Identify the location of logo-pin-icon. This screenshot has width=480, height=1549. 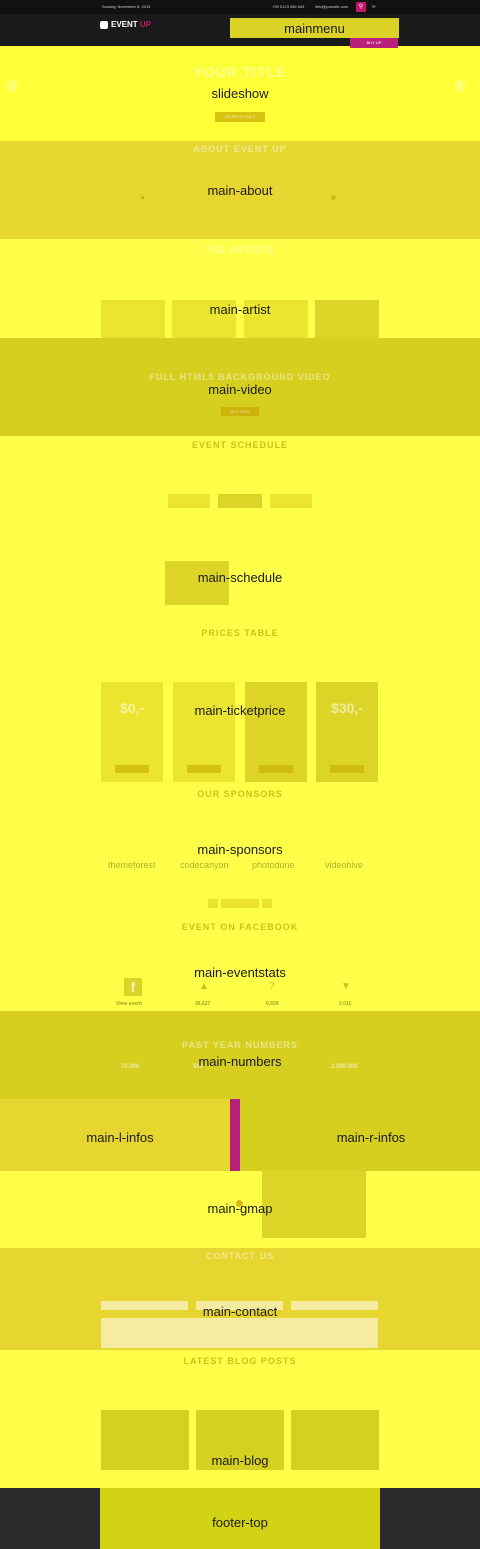
(104, 25).